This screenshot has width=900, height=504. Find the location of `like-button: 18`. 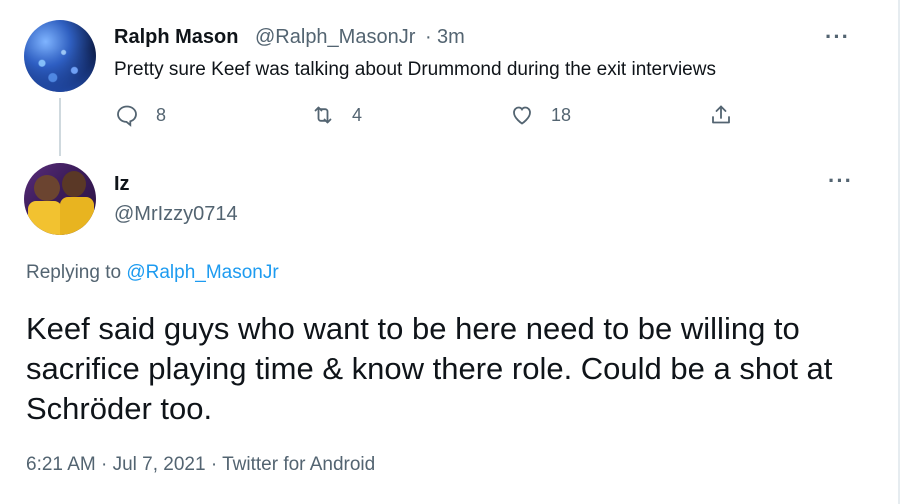

like-button: 18 is located at coordinates (540, 115).